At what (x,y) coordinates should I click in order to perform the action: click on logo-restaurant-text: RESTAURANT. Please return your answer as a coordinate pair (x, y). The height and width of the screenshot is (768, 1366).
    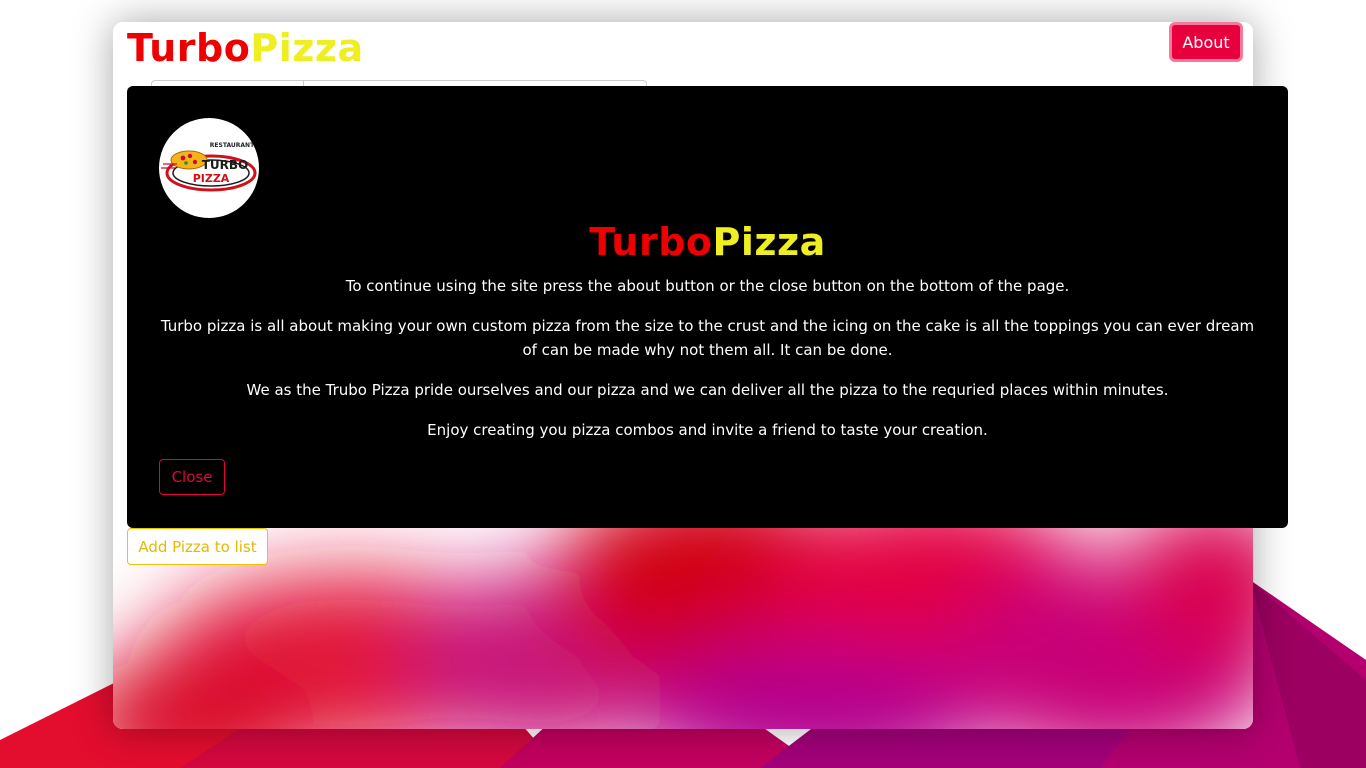
    Looking at the image, I should click on (232, 145).